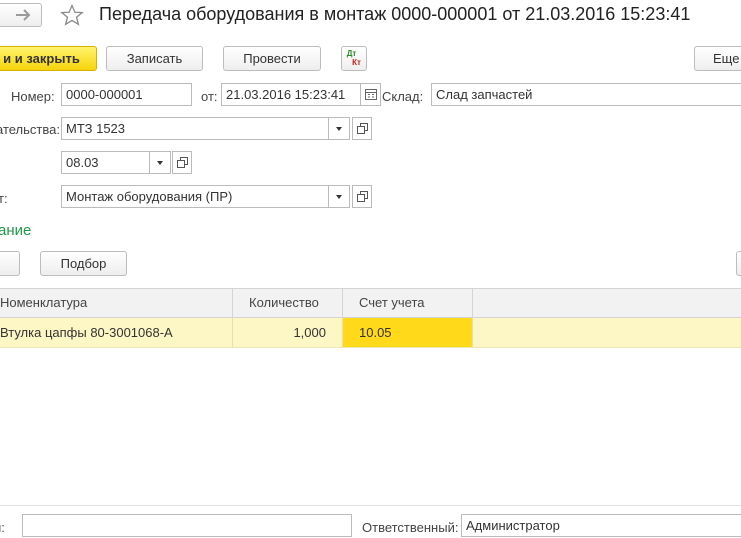  I want to click on responsible-label: Ответственный:, so click(410, 527).